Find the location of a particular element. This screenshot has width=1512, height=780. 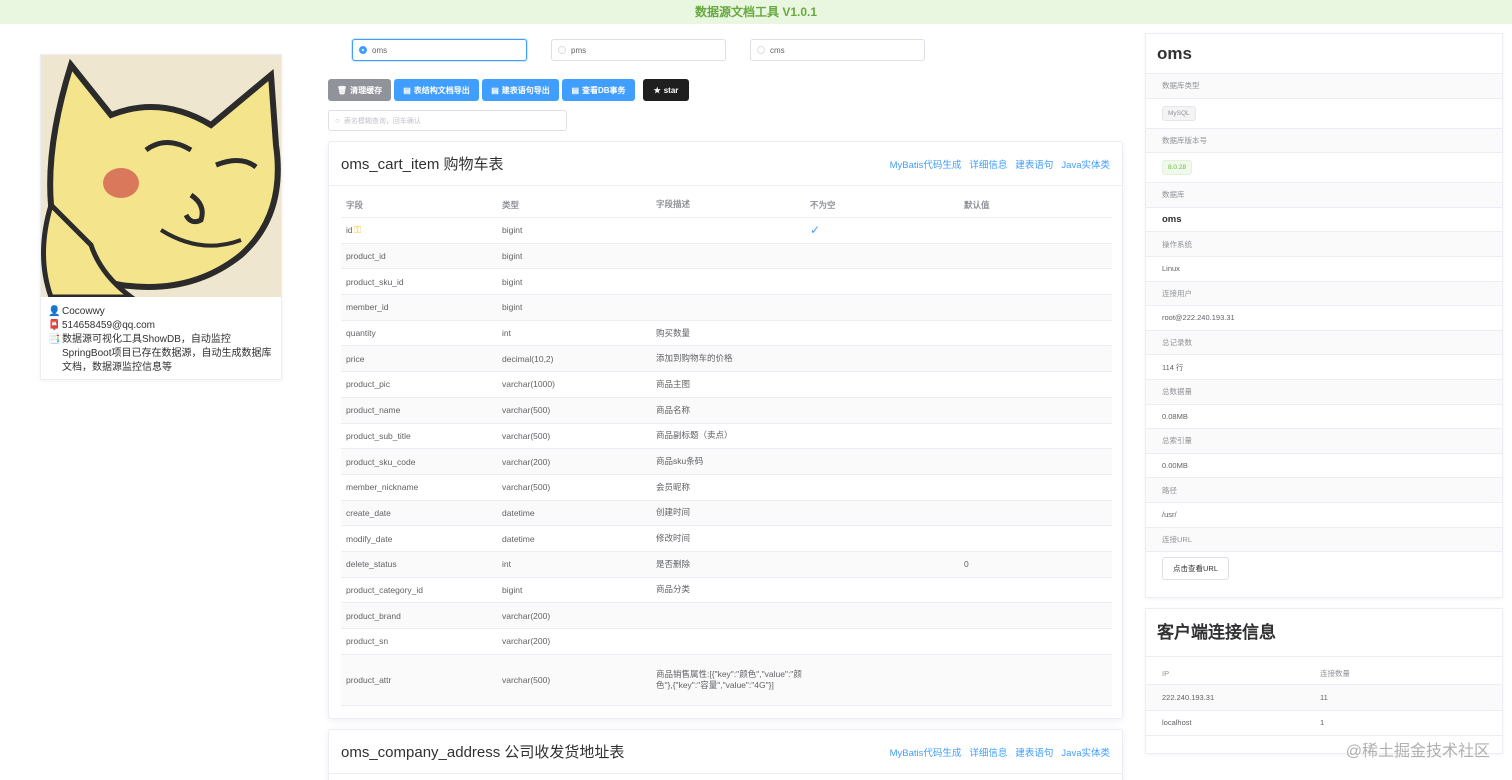

client-count: 1 is located at coordinates (1322, 723).